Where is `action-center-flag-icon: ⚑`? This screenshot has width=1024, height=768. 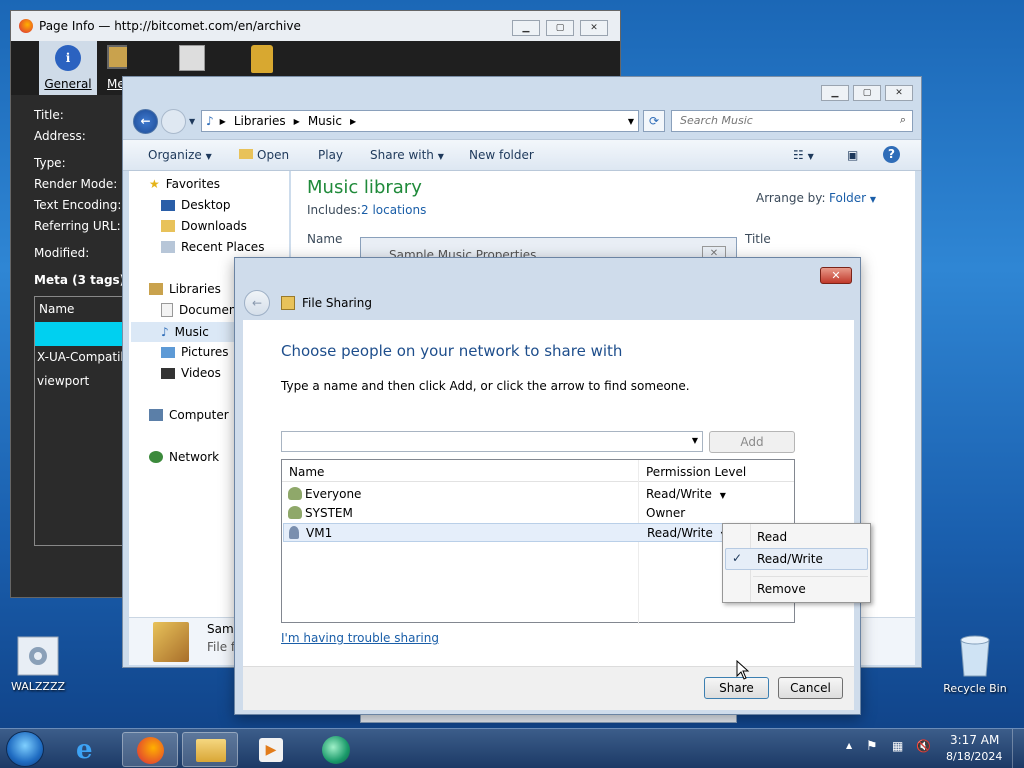
action-center-flag-icon: ⚑ is located at coordinates (872, 746).